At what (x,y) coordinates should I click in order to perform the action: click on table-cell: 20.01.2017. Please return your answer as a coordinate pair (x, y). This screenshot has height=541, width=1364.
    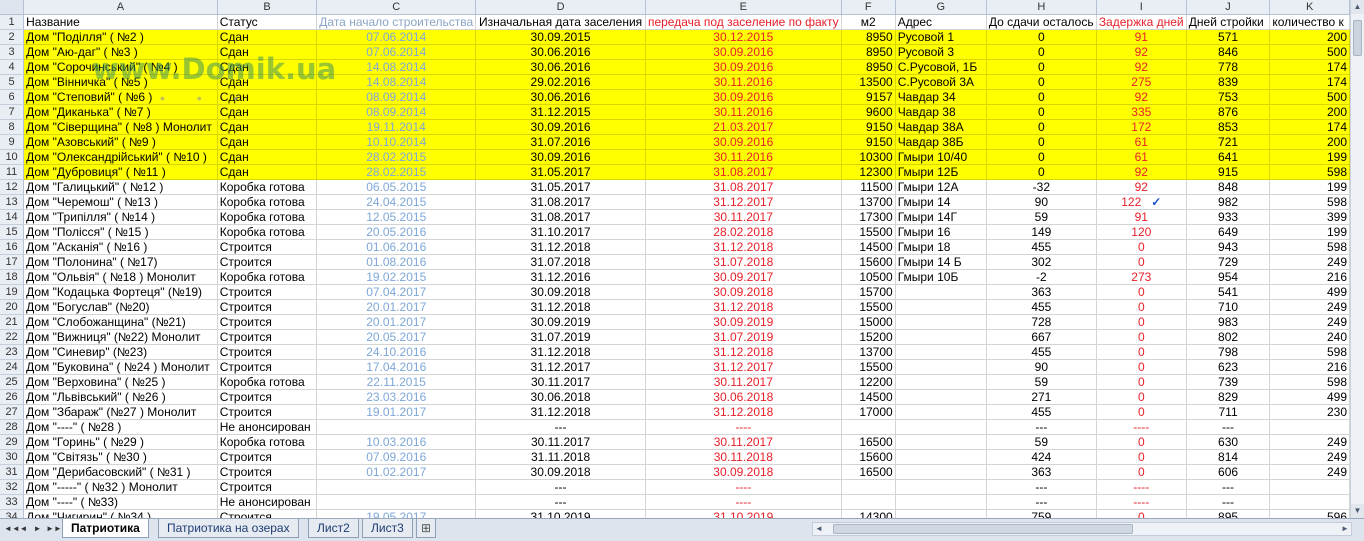
    Looking at the image, I should click on (396, 307).